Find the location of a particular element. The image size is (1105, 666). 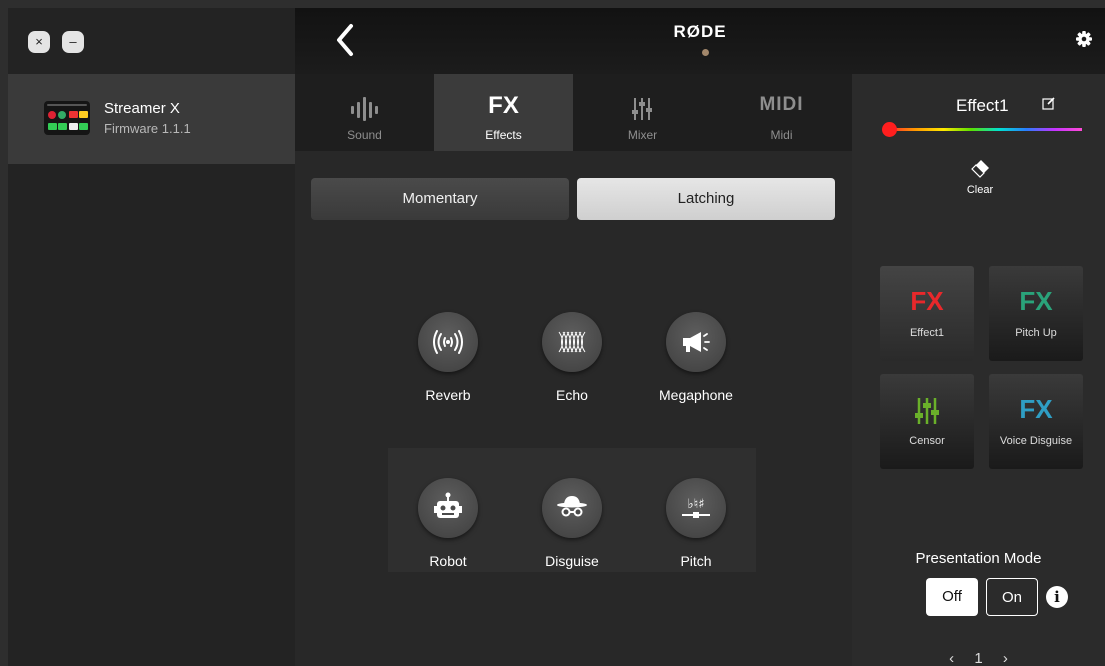

fx-tile-label: Effect1 is located at coordinates (927, 333).